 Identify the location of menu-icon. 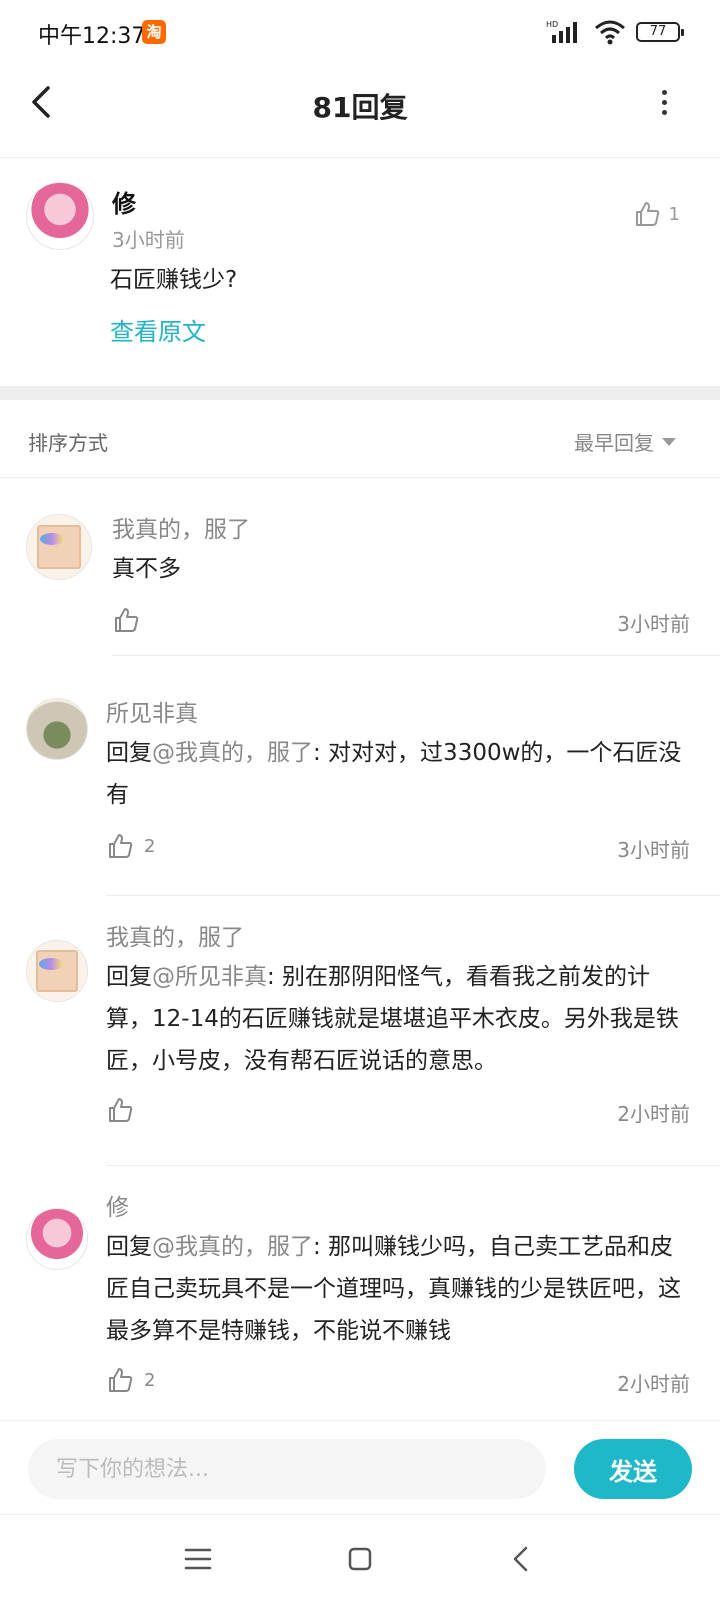
(198, 1559).